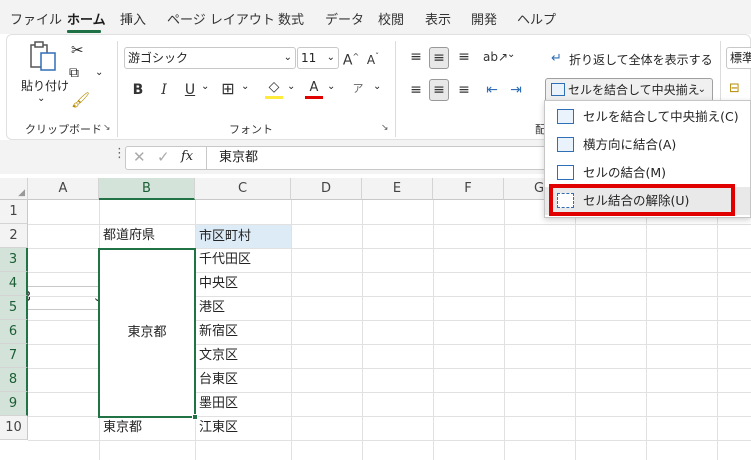  Describe the element at coordinates (80, 100) in the screenshot. I see `format-painter-icon: 🖌` at that location.